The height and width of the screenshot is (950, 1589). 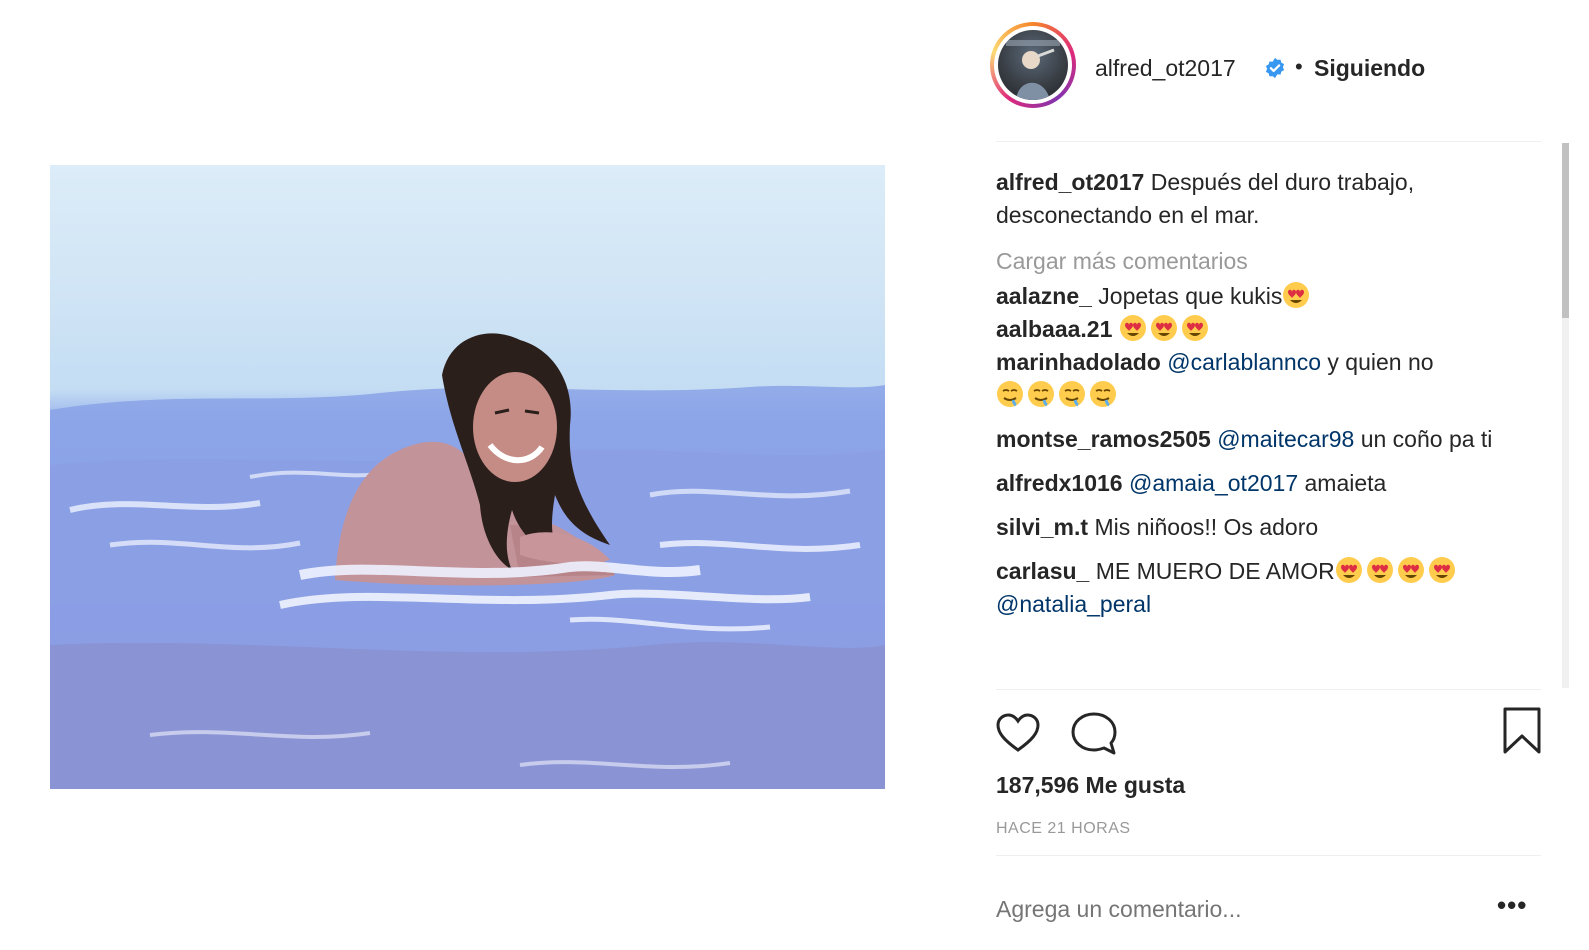 I want to click on comment-text: Jopetas que kukis, so click(x=1190, y=296).